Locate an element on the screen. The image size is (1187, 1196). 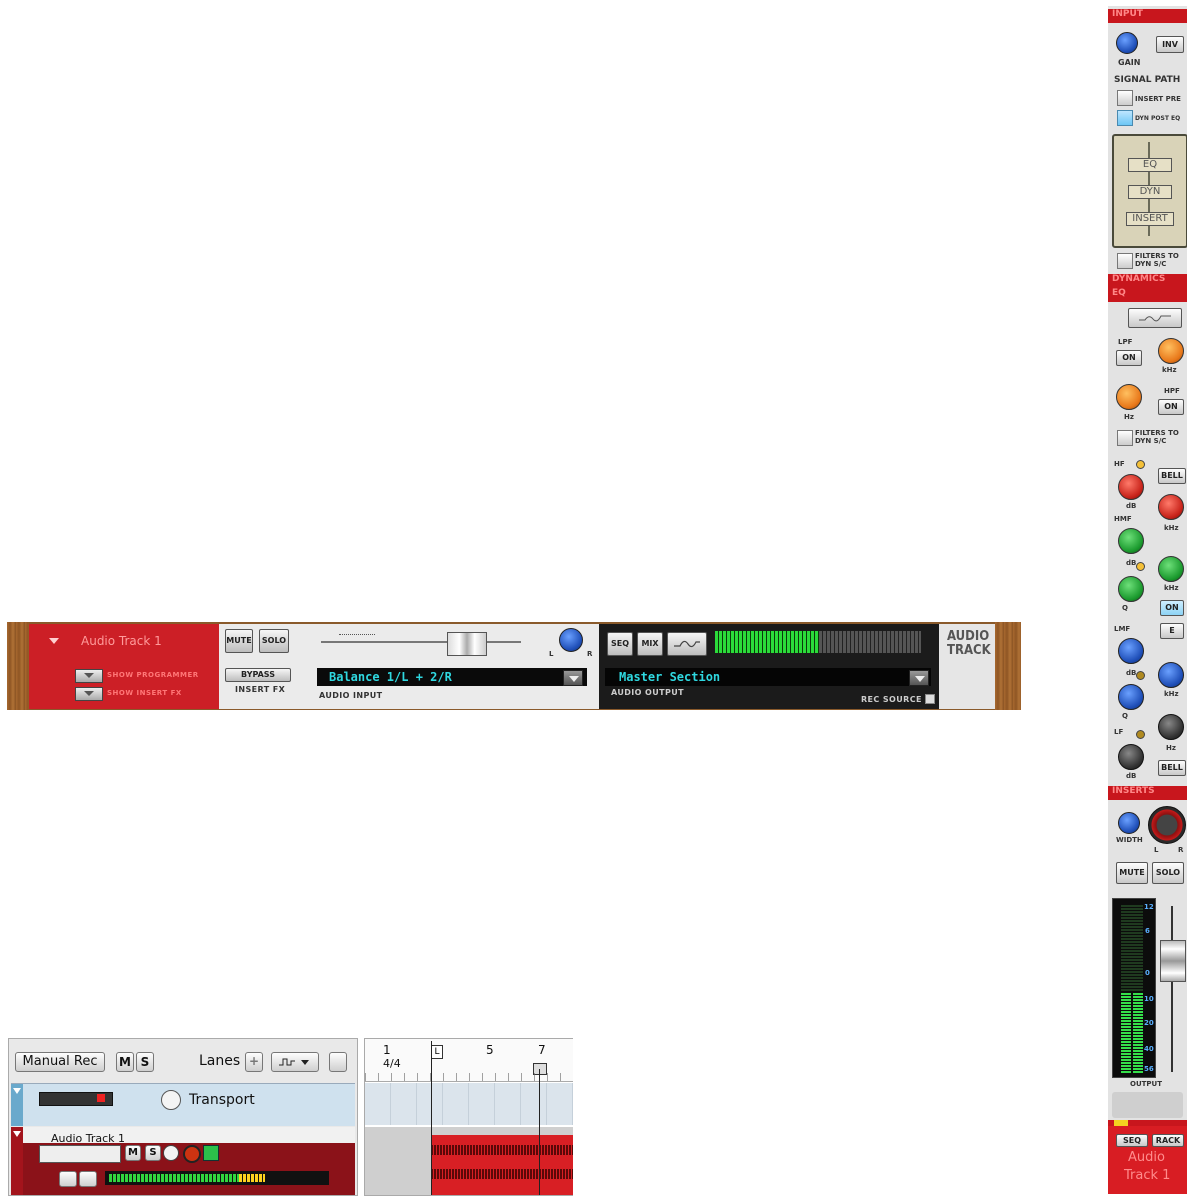
e-mode-button: E is located at coordinates (1172, 631).